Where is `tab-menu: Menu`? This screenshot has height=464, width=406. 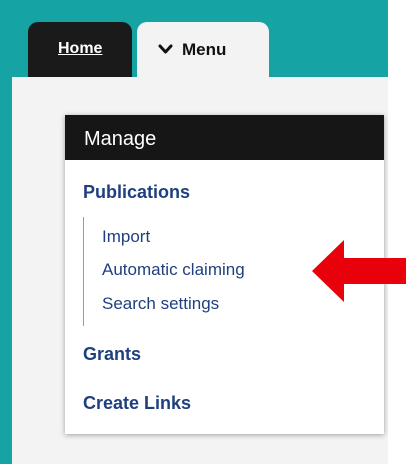
tab-menu: Menu is located at coordinates (203, 50).